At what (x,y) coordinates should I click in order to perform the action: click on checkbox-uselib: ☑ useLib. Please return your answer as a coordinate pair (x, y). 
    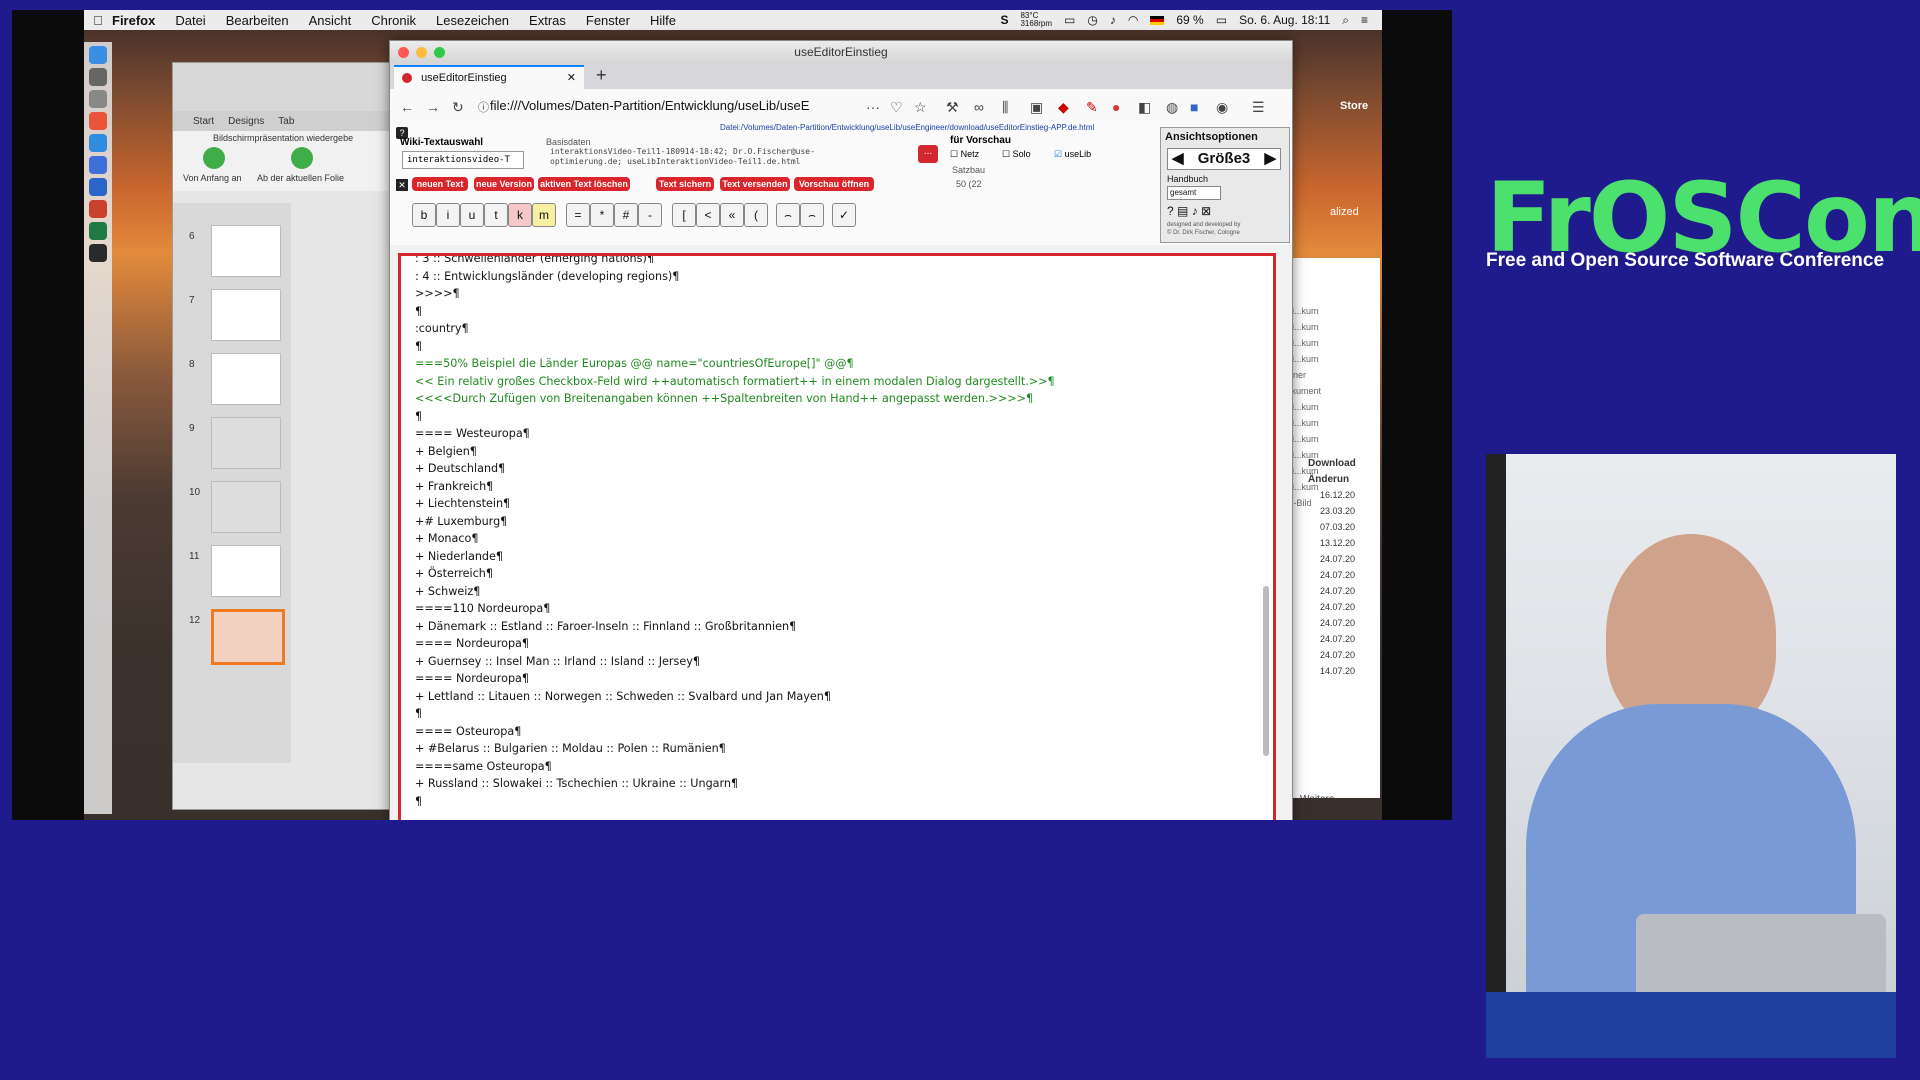
    Looking at the image, I should click on (1072, 154).